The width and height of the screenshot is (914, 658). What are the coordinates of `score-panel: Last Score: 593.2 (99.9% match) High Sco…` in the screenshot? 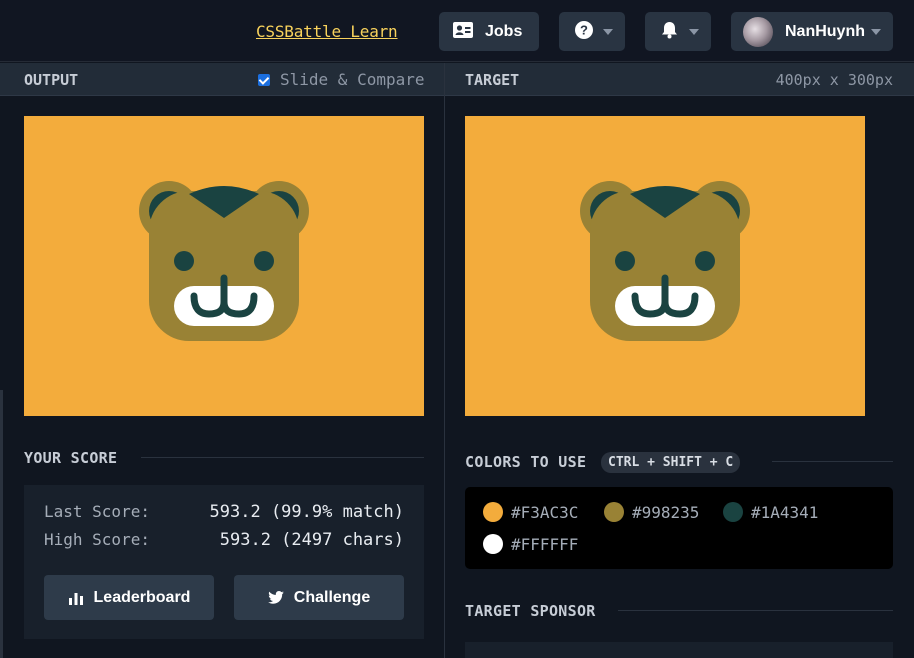 It's located at (224, 562).